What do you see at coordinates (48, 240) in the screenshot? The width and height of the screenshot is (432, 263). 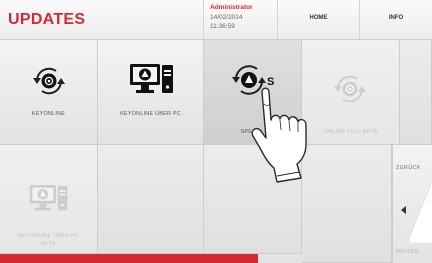 I see `tile-label: KEYONLINE ÜBER PC BETA` at bounding box center [48, 240].